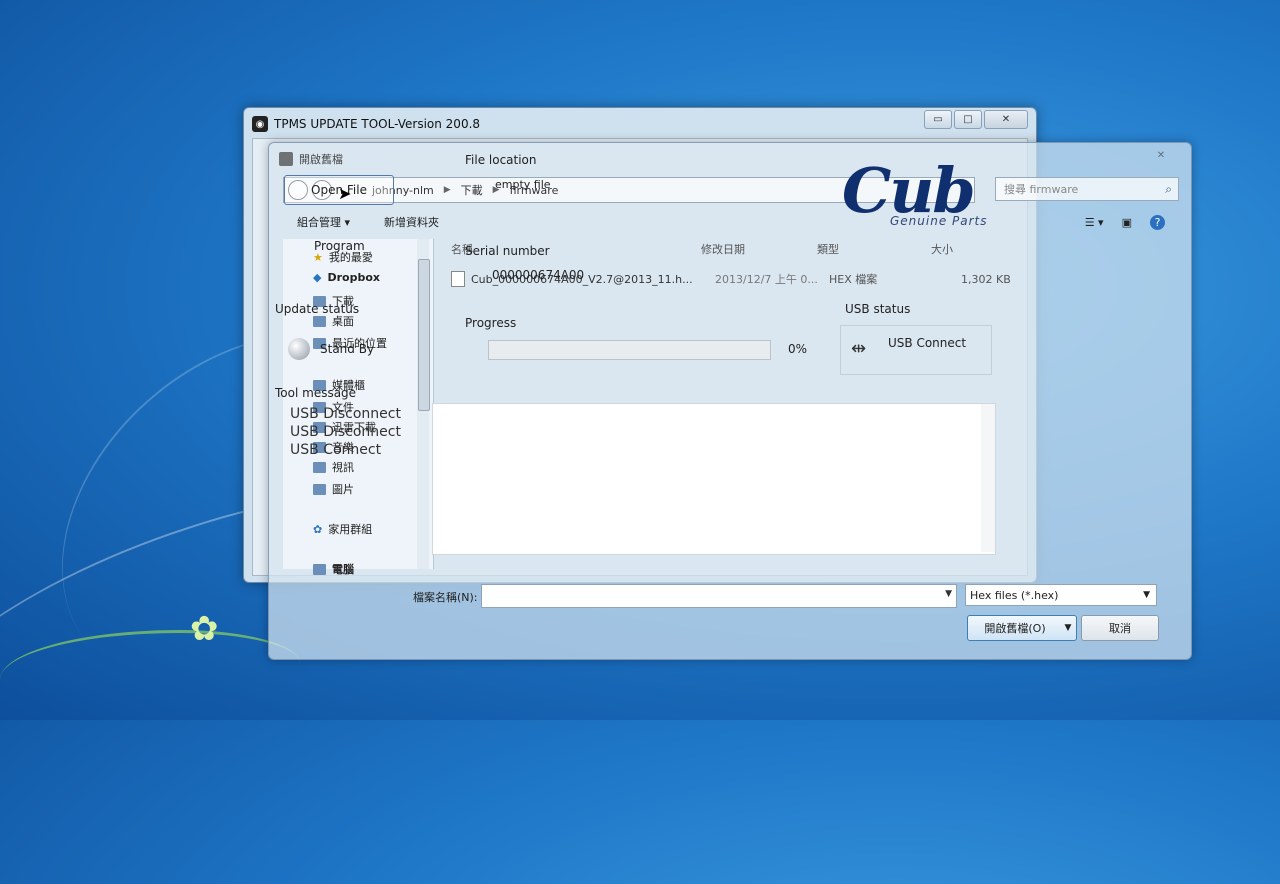 This screenshot has width=1280, height=884. What do you see at coordinates (507, 251) in the screenshot?
I see `serial-number-label: Serial number` at bounding box center [507, 251].